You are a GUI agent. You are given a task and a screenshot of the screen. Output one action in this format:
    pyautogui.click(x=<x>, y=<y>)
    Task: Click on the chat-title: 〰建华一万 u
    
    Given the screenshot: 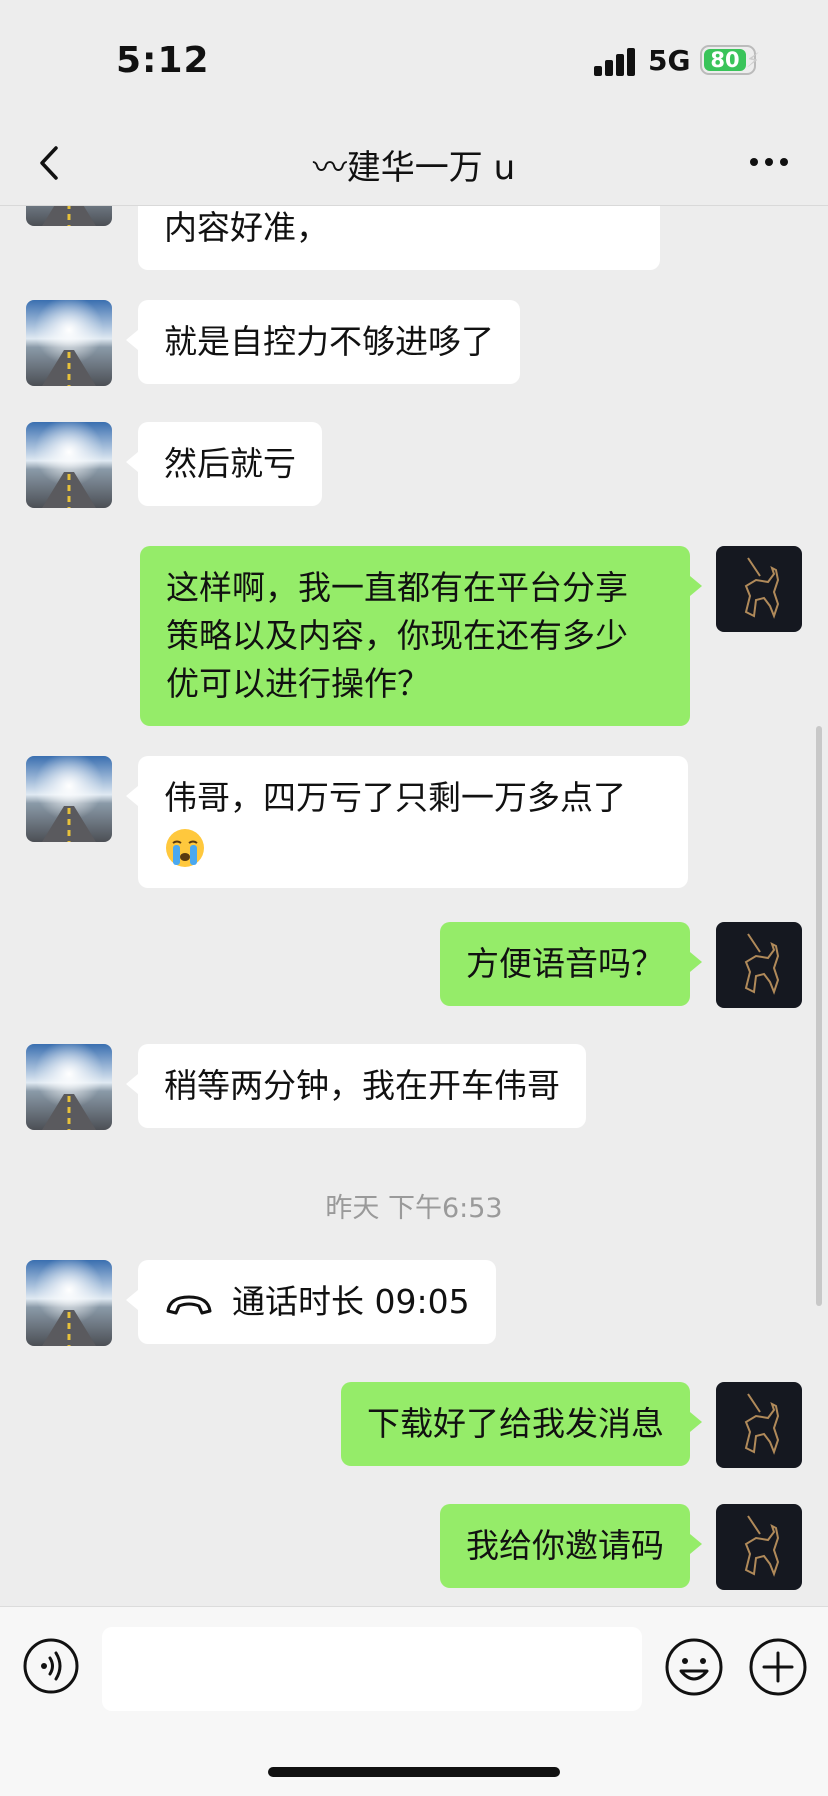 What is the action you would take?
    pyautogui.click(x=414, y=168)
    